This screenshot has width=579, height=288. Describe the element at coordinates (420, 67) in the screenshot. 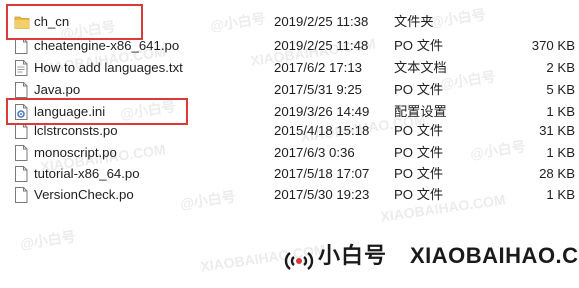

I see `file-type: 文本文档` at that location.